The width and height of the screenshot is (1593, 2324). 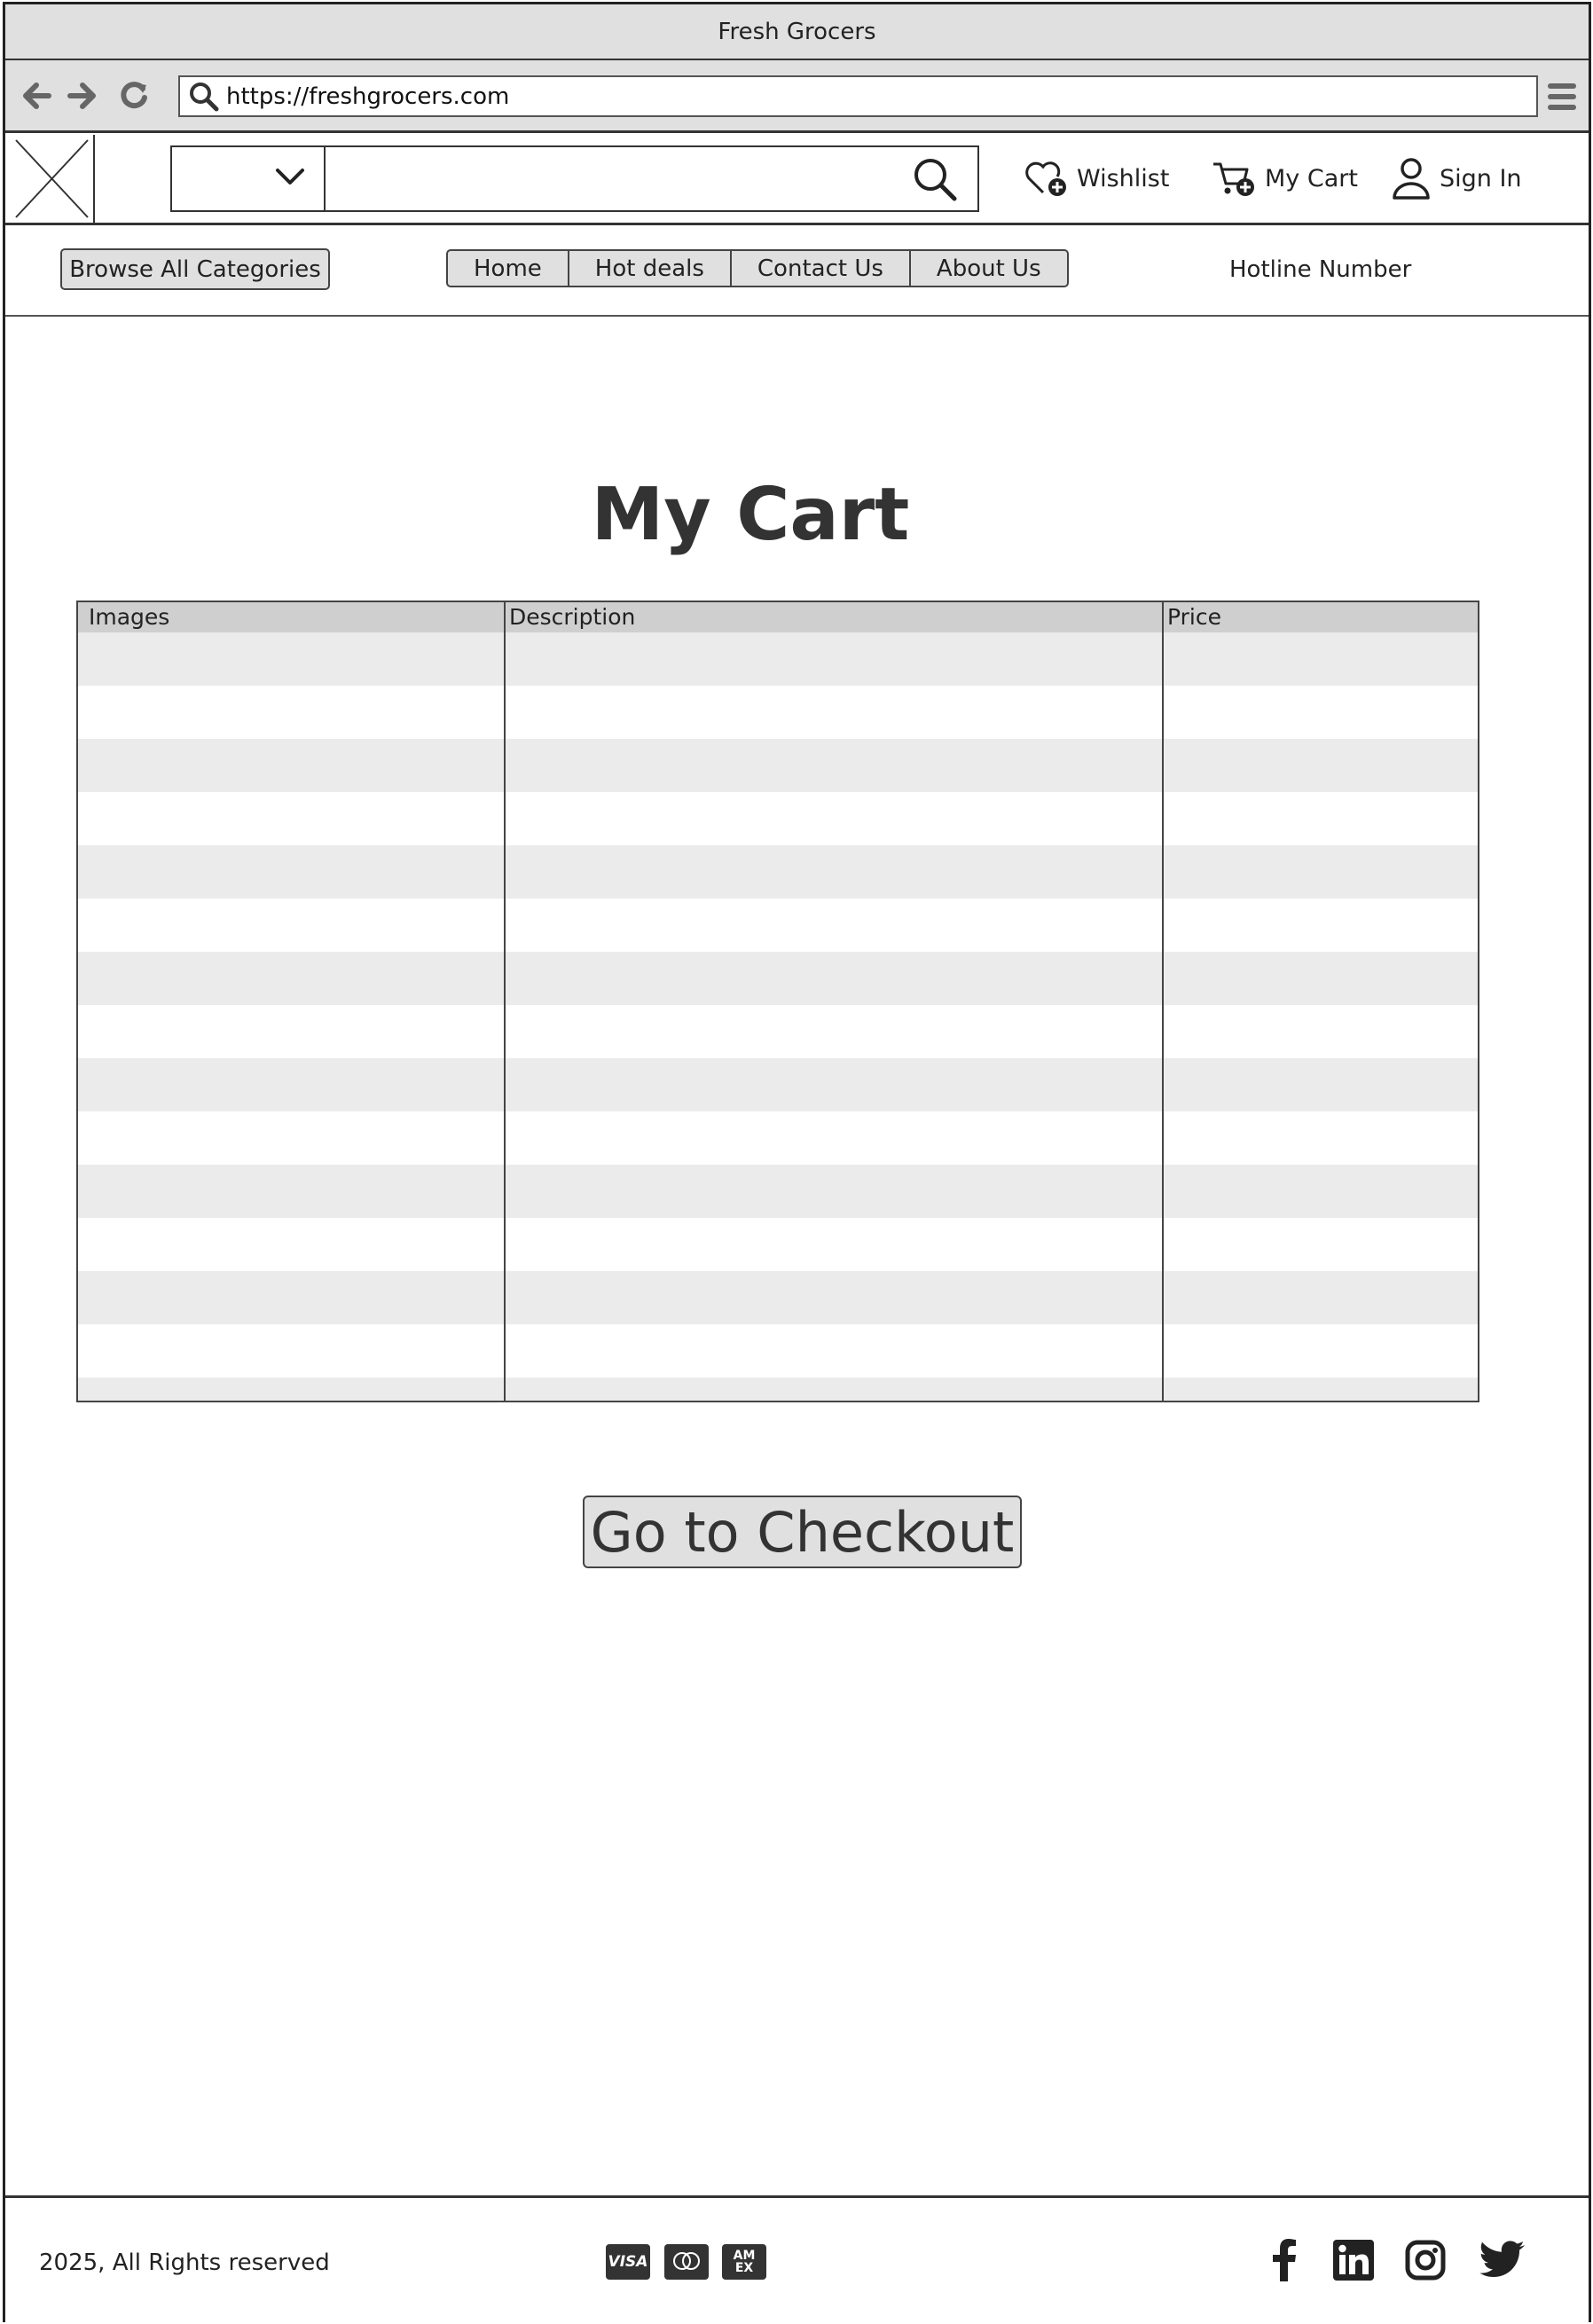 I want to click on window-title: Fresh Grocers, so click(x=797, y=32).